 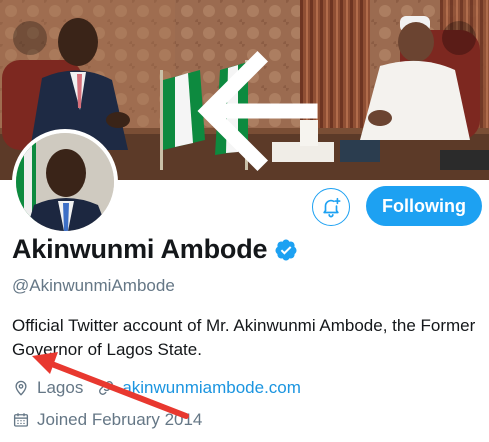 I want to click on profile-name: Akinwunmi Ambode, so click(x=140, y=249).